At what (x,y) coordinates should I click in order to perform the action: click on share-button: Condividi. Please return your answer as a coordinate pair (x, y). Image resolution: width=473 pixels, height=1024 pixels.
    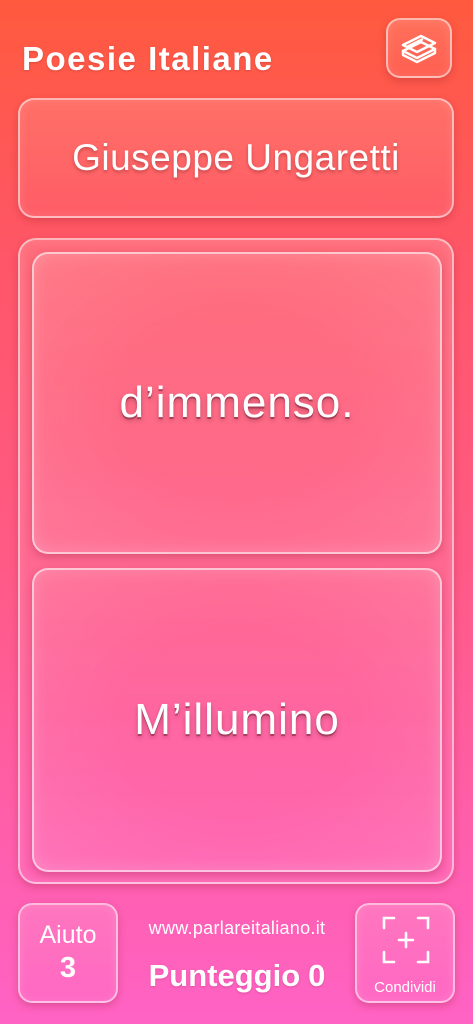
    Looking at the image, I should click on (405, 953).